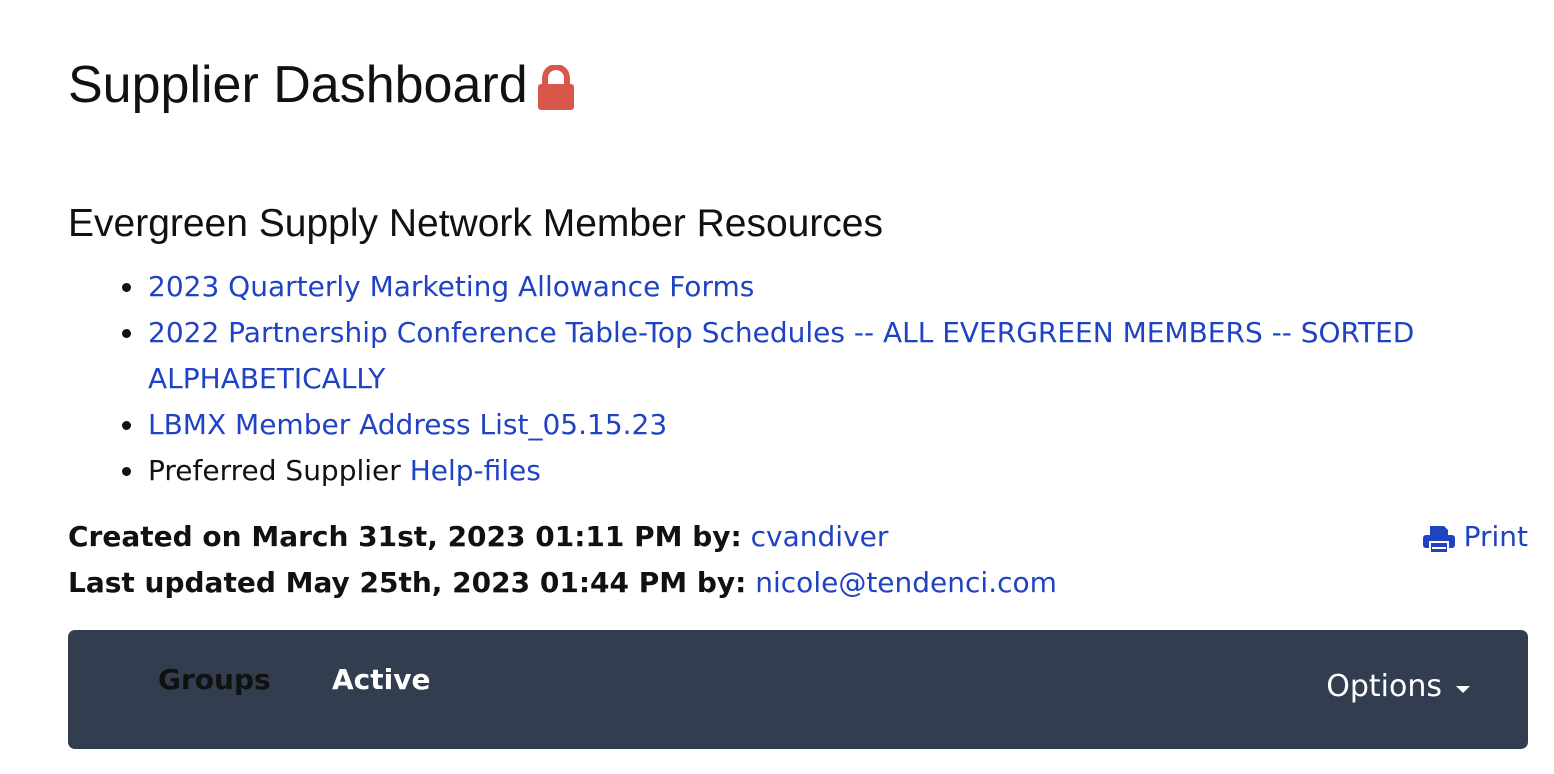  I want to click on list-item: 2023 Quarterly Marketing Allowance Forms, so click(825, 287).